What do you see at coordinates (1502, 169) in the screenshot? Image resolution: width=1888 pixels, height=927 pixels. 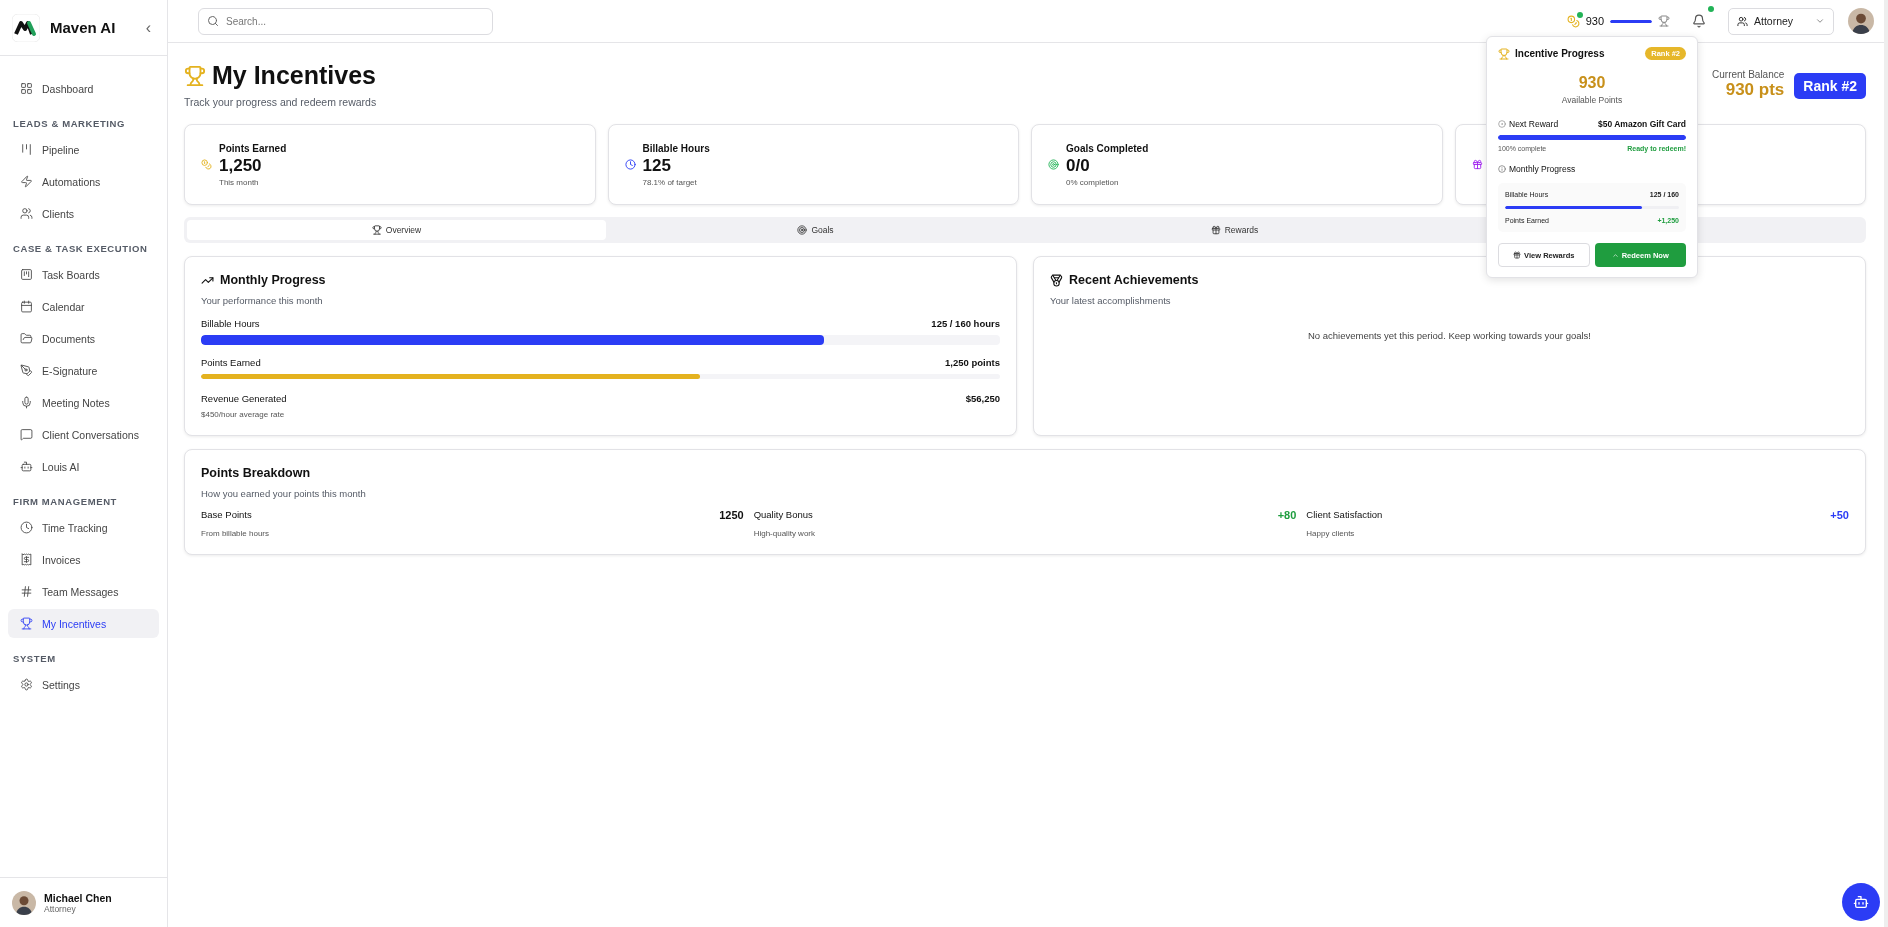 I see `info-icon` at bounding box center [1502, 169].